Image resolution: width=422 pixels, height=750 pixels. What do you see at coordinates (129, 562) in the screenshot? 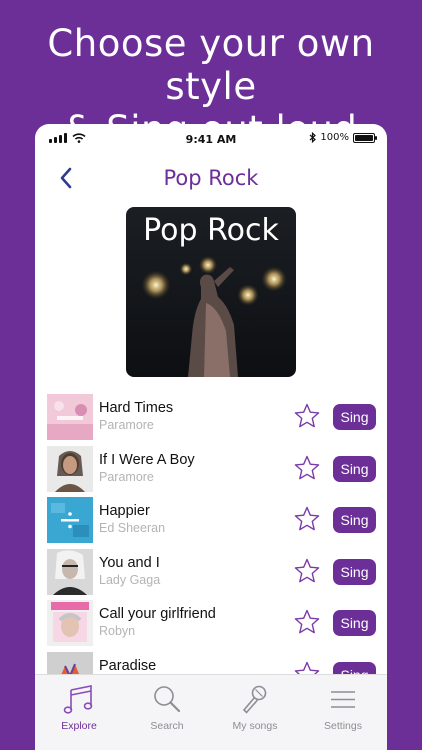
I see `song-title: You and I` at bounding box center [129, 562].